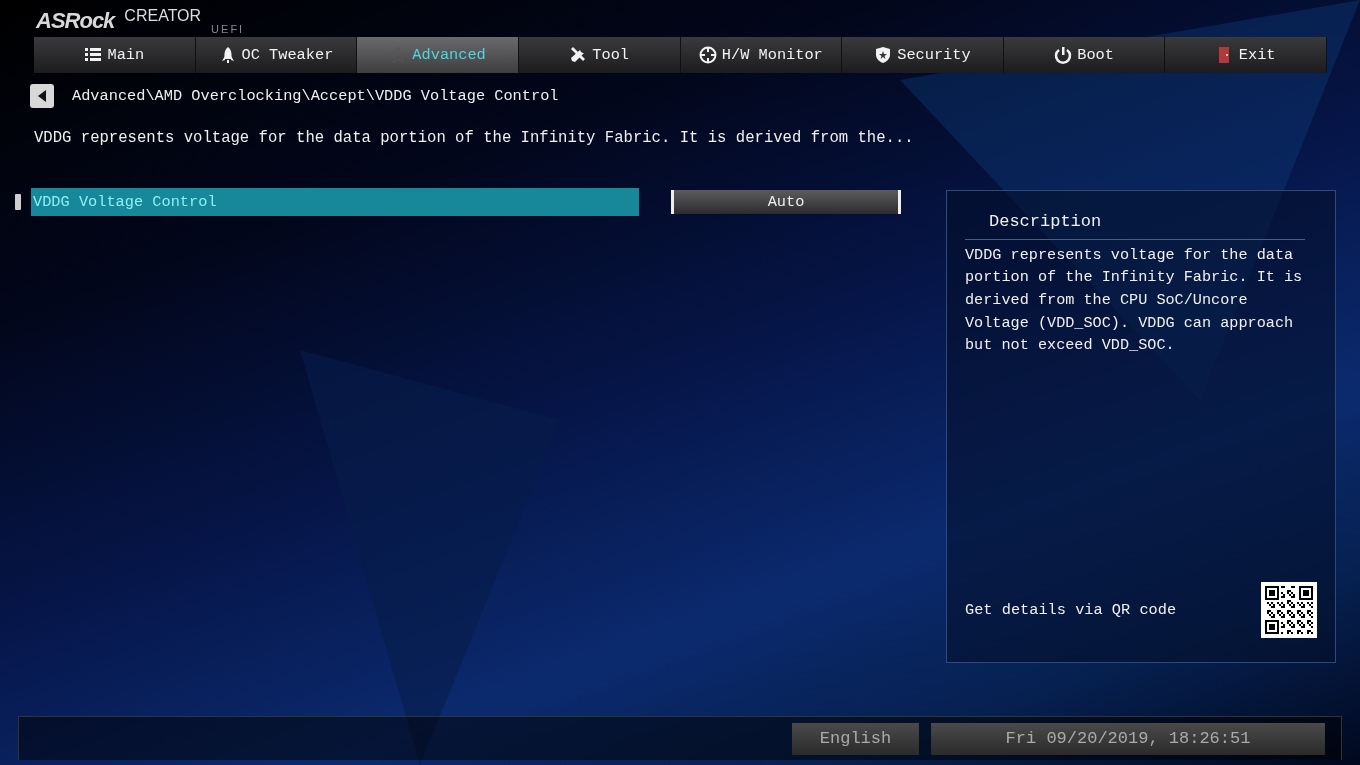 This screenshot has width=1360, height=765. Describe the element at coordinates (276, 55) in the screenshot. I see `menu-tab: OC Tweaker` at that location.